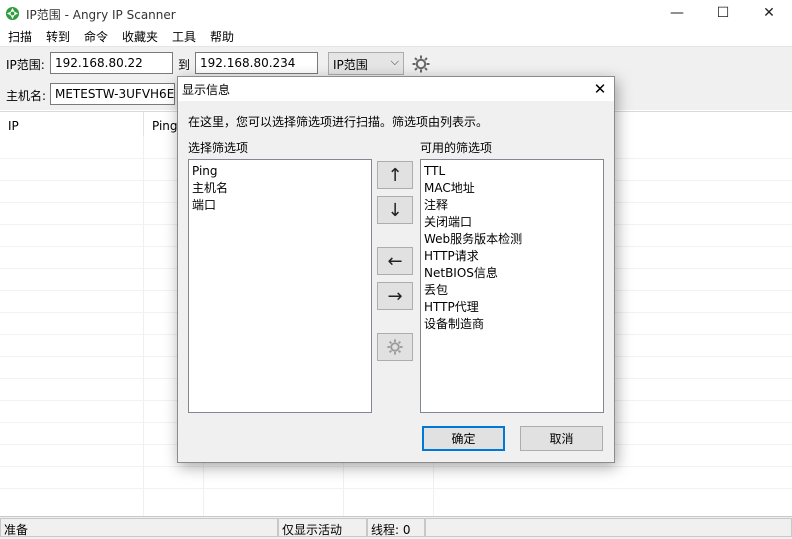  What do you see at coordinates (396, 89) in the screenshot?
I see `dialog-title-bar` at bounding box center [396, 89].